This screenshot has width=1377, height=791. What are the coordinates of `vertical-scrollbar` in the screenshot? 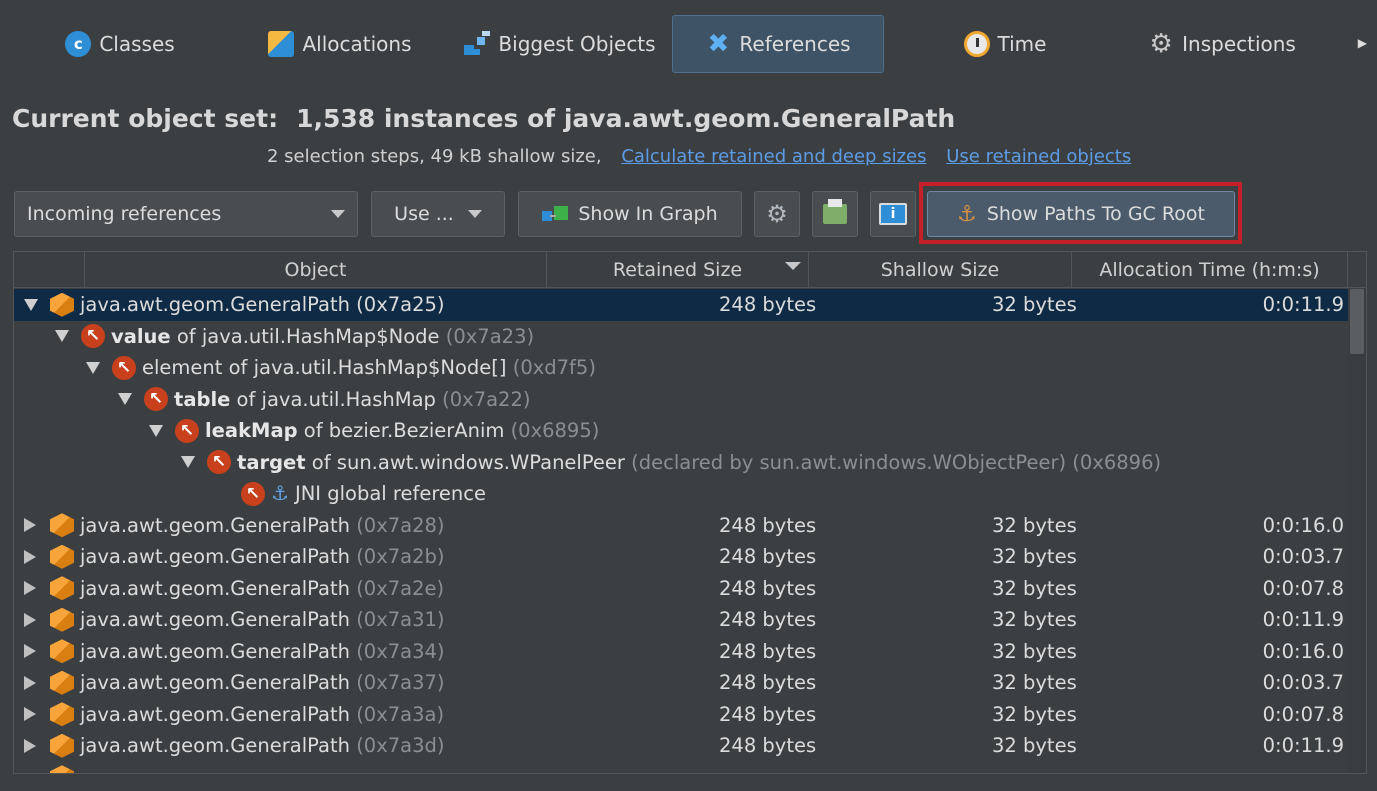 It's located at (1357, 531).